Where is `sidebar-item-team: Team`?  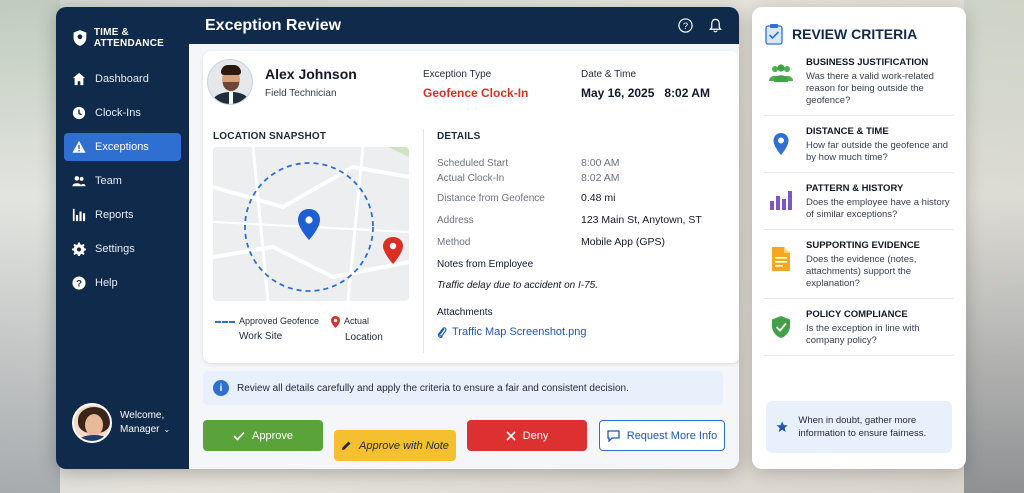
sidebar-item-team: Team is located at coordinates (122, 181).